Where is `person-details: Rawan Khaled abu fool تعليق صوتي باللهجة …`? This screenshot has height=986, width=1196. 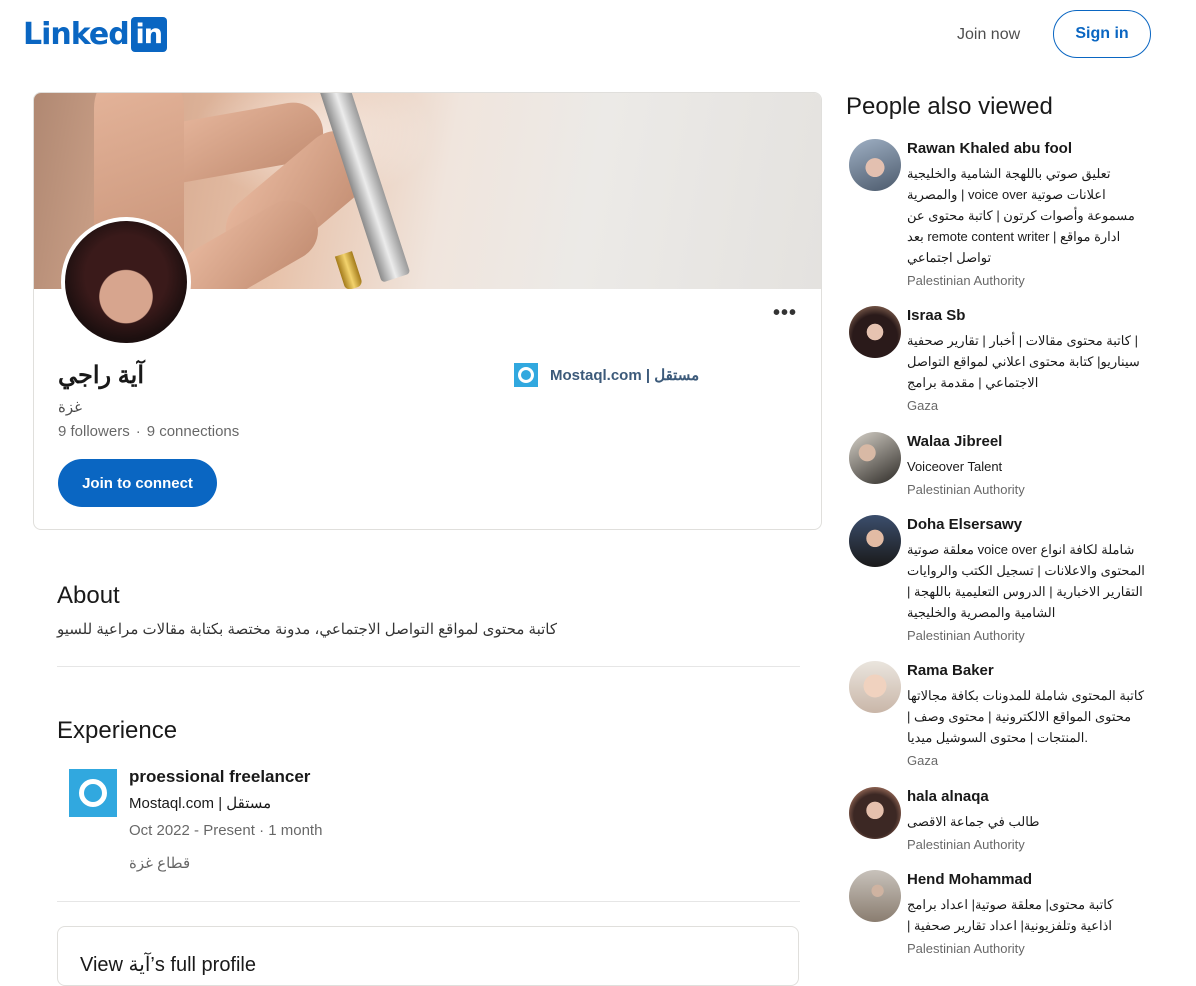
person-details: Rawan Khaled abu fool تعليق صوتي باللهجة … is located at coordinates (1037, 214).